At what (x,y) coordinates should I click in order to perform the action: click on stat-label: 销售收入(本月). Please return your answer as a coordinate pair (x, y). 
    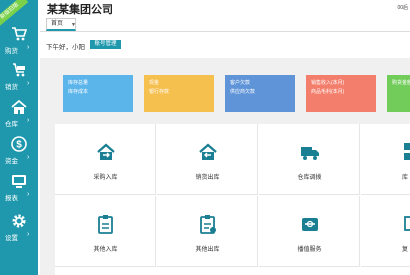
    Looking at the image, I should click on (328, 83).